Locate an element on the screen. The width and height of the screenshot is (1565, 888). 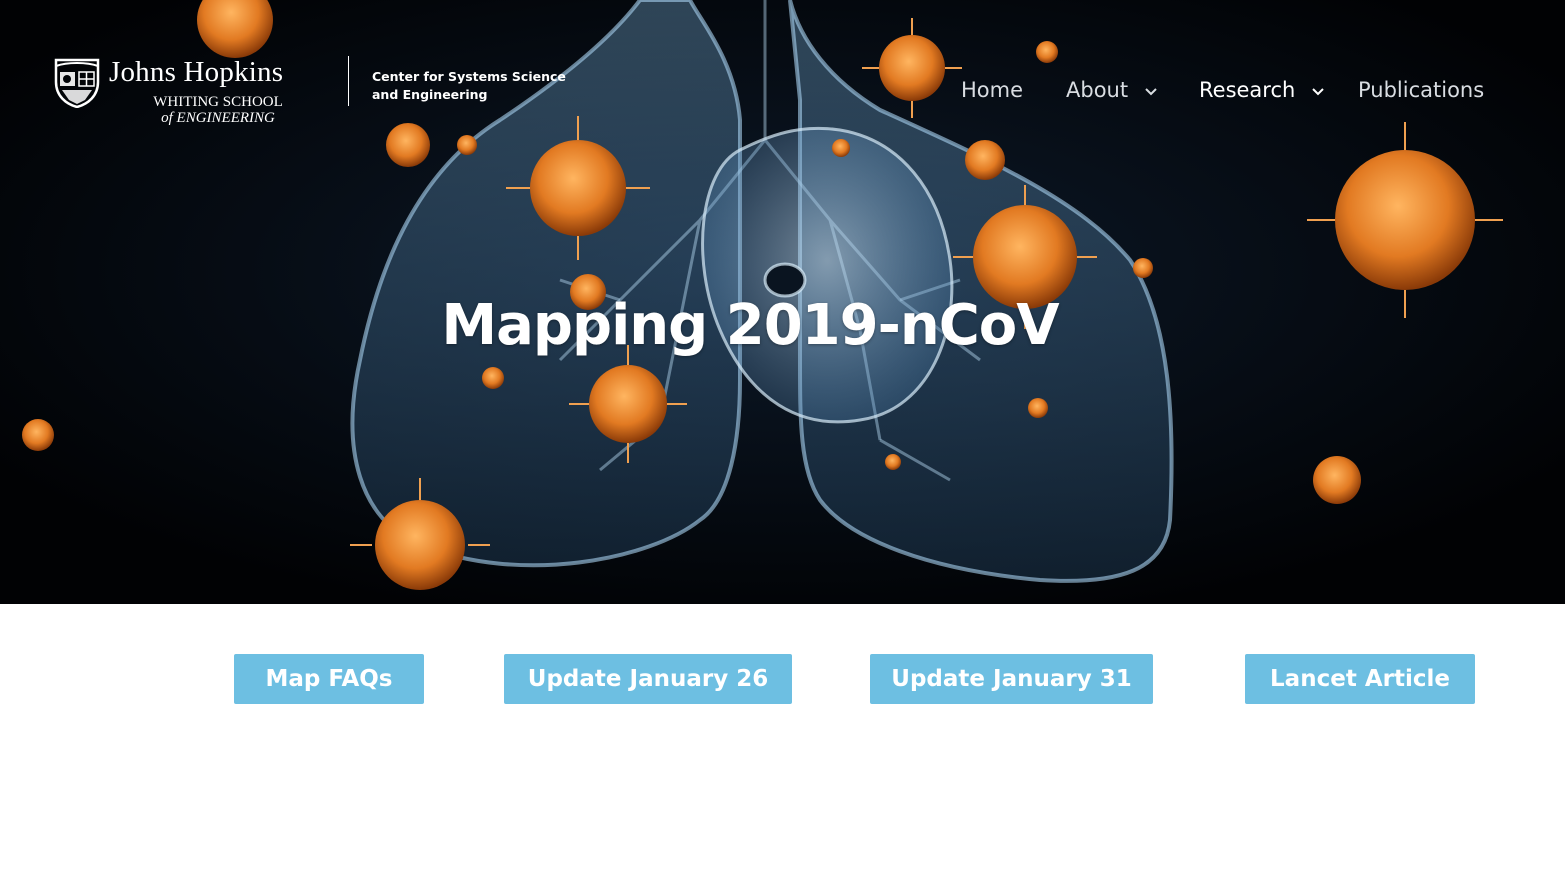
nav-home-label: Home is located at coordinates (992, 90).